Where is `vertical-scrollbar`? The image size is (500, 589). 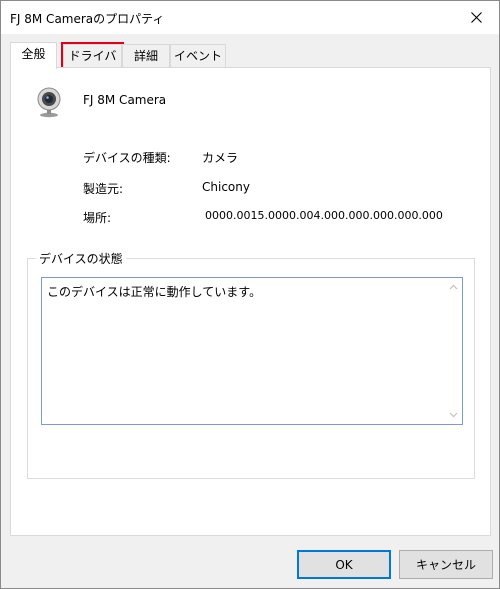
vertical-scrollbar is located at coordinates (453, 351).